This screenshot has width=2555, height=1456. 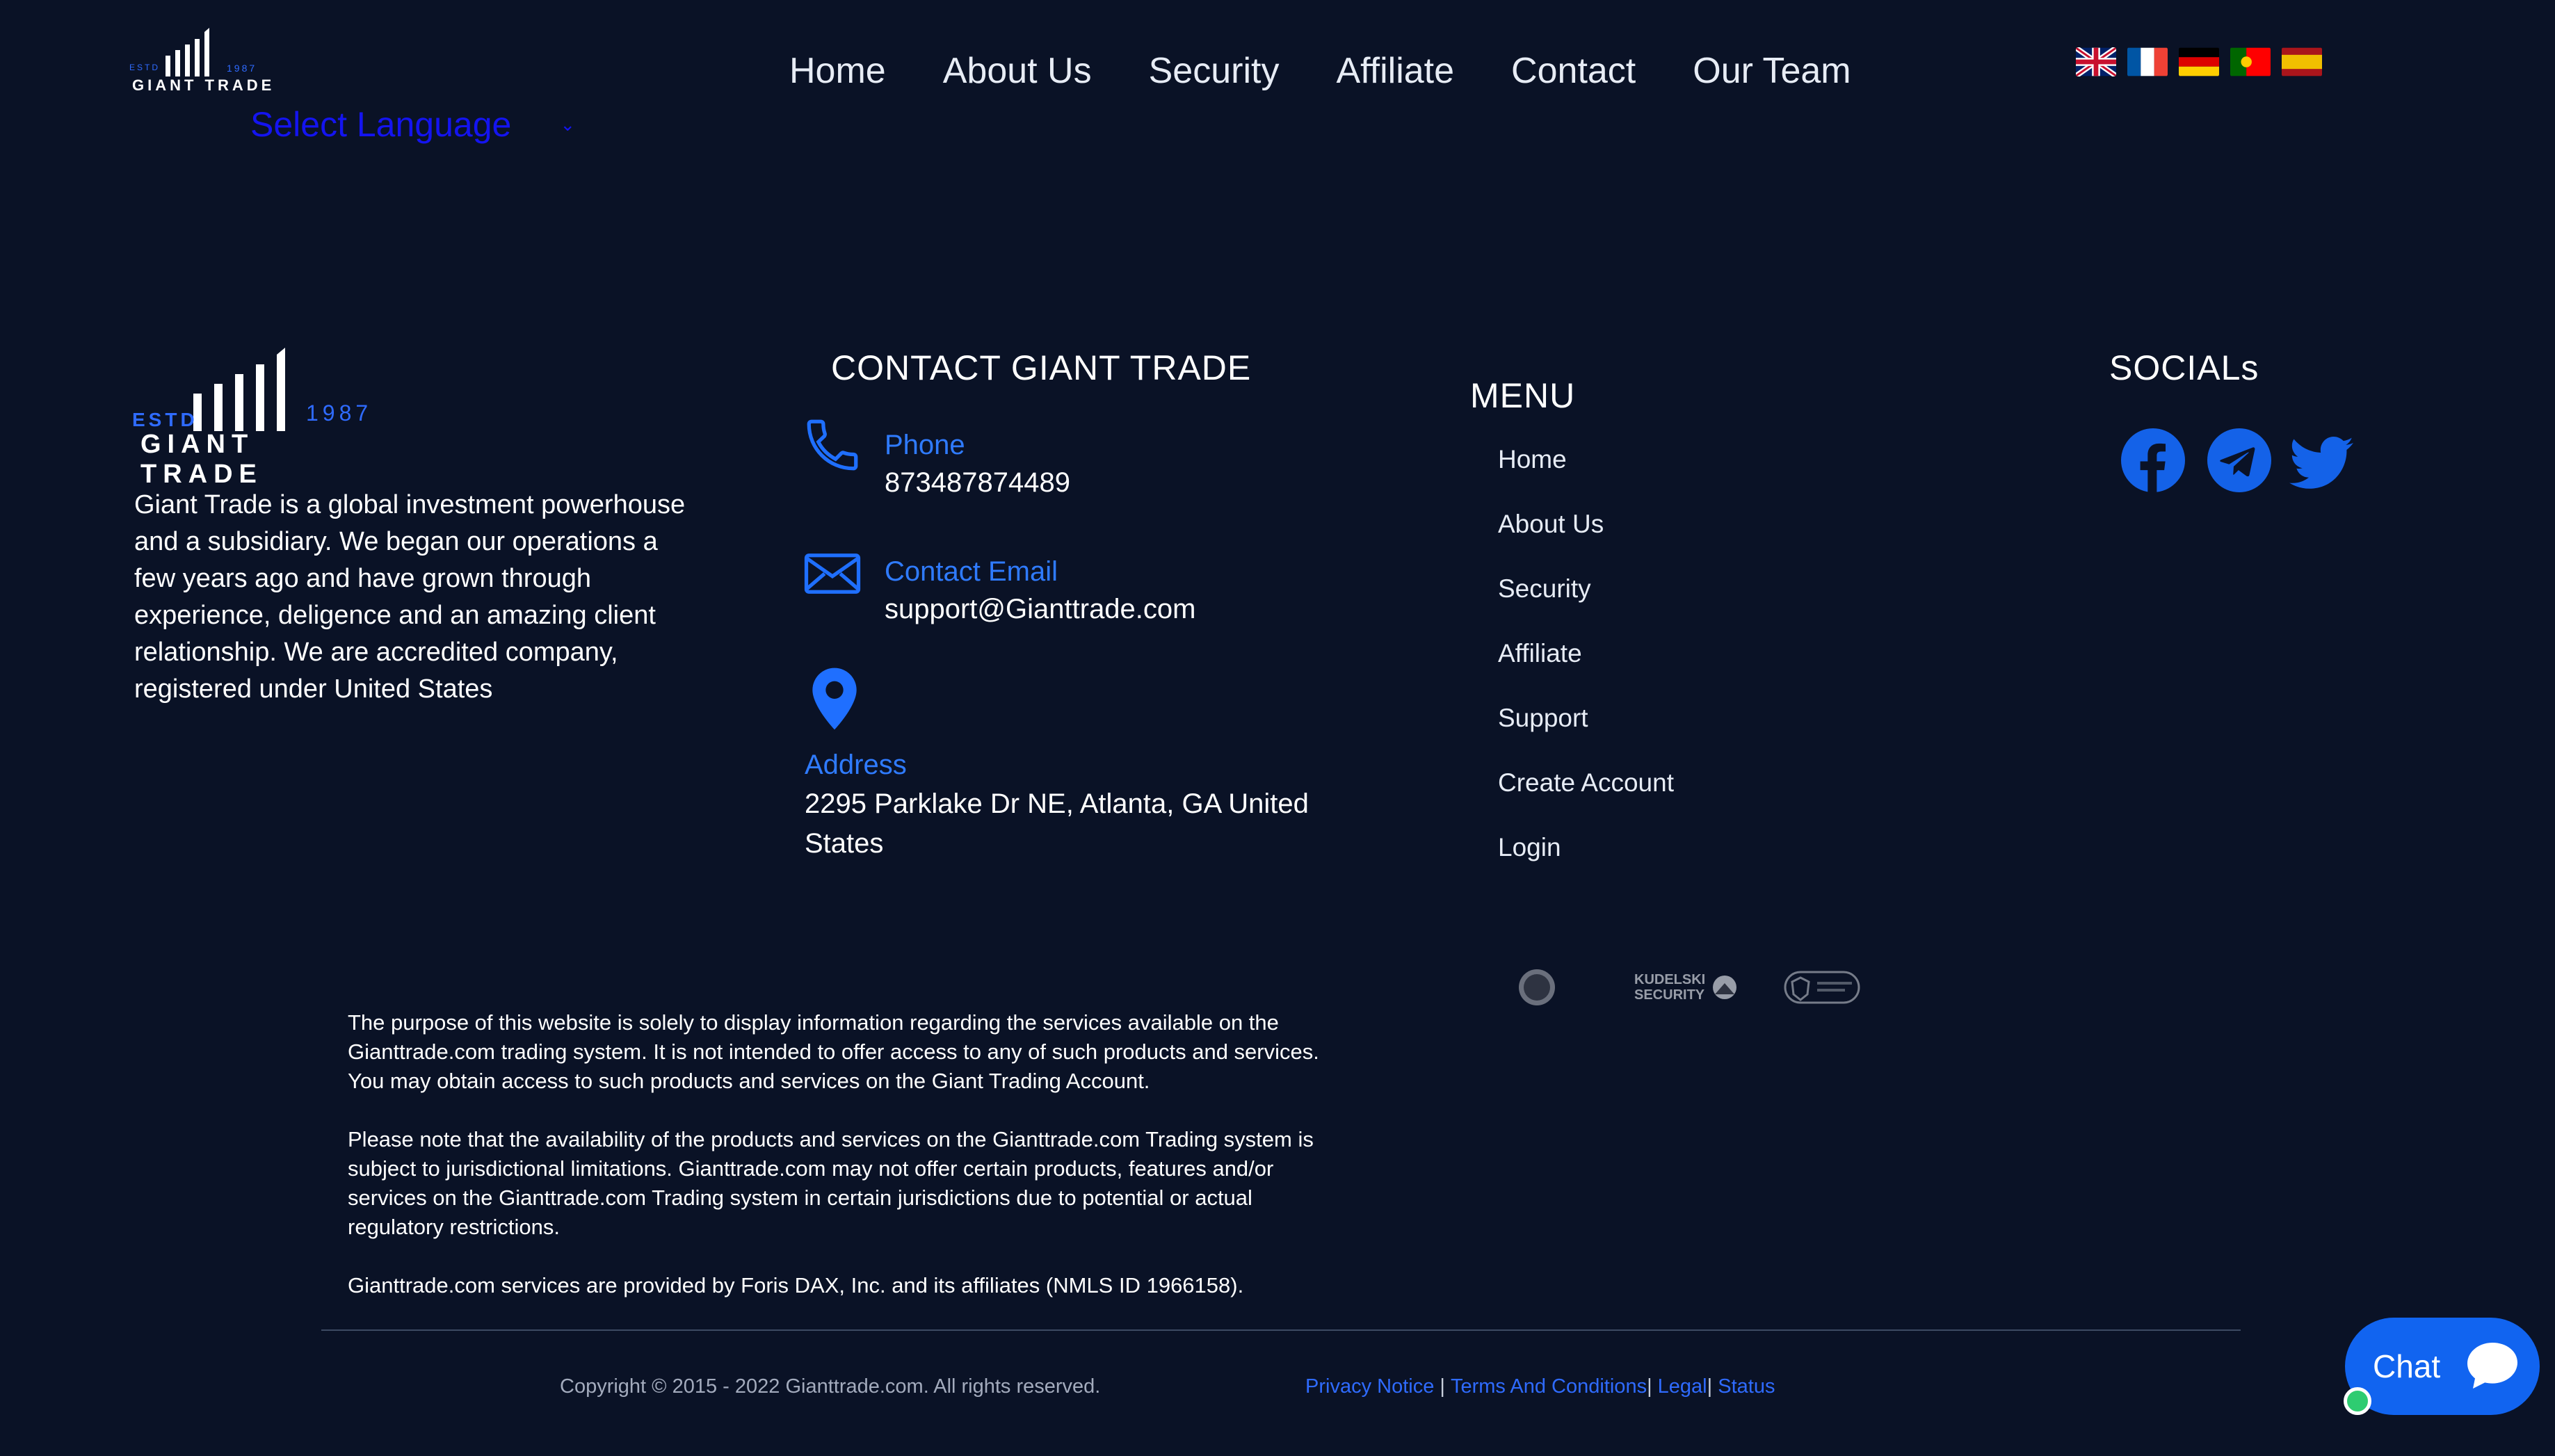 What do you see at coordinates (1057, 803) in the screenshot?
I see `address-line: 2295 Parklake Dr NE, Atlanta, GA United` at bounding box center [1057, 803].